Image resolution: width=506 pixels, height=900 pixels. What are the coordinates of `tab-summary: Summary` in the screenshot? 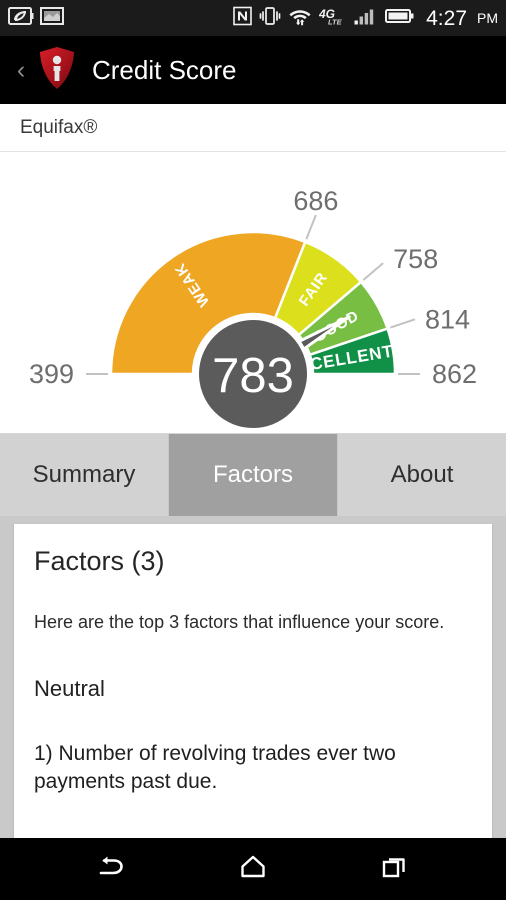 It's located at (84, 475).